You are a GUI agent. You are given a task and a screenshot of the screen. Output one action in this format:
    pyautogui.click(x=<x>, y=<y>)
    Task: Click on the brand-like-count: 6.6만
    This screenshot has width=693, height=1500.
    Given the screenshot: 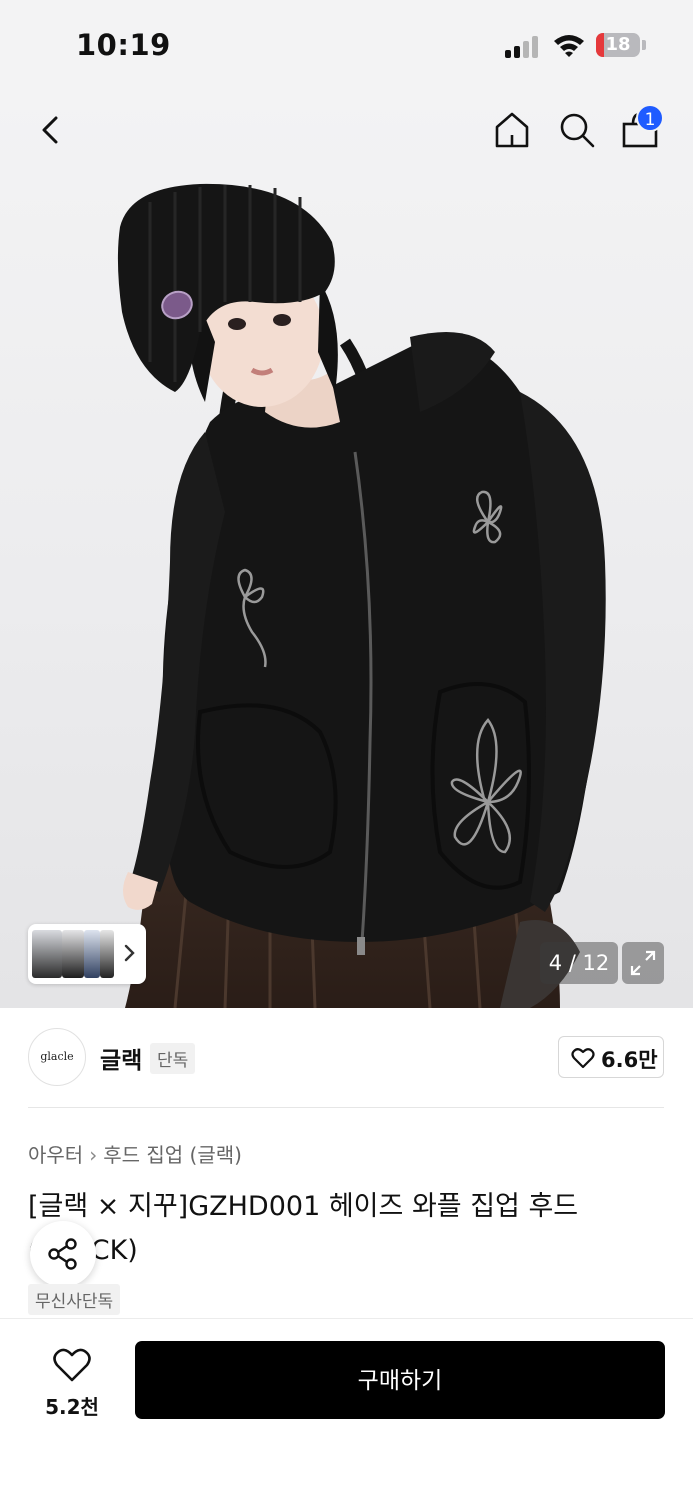 What is the action you would take?
    pyautogui.click(x=629, y=1060)
    